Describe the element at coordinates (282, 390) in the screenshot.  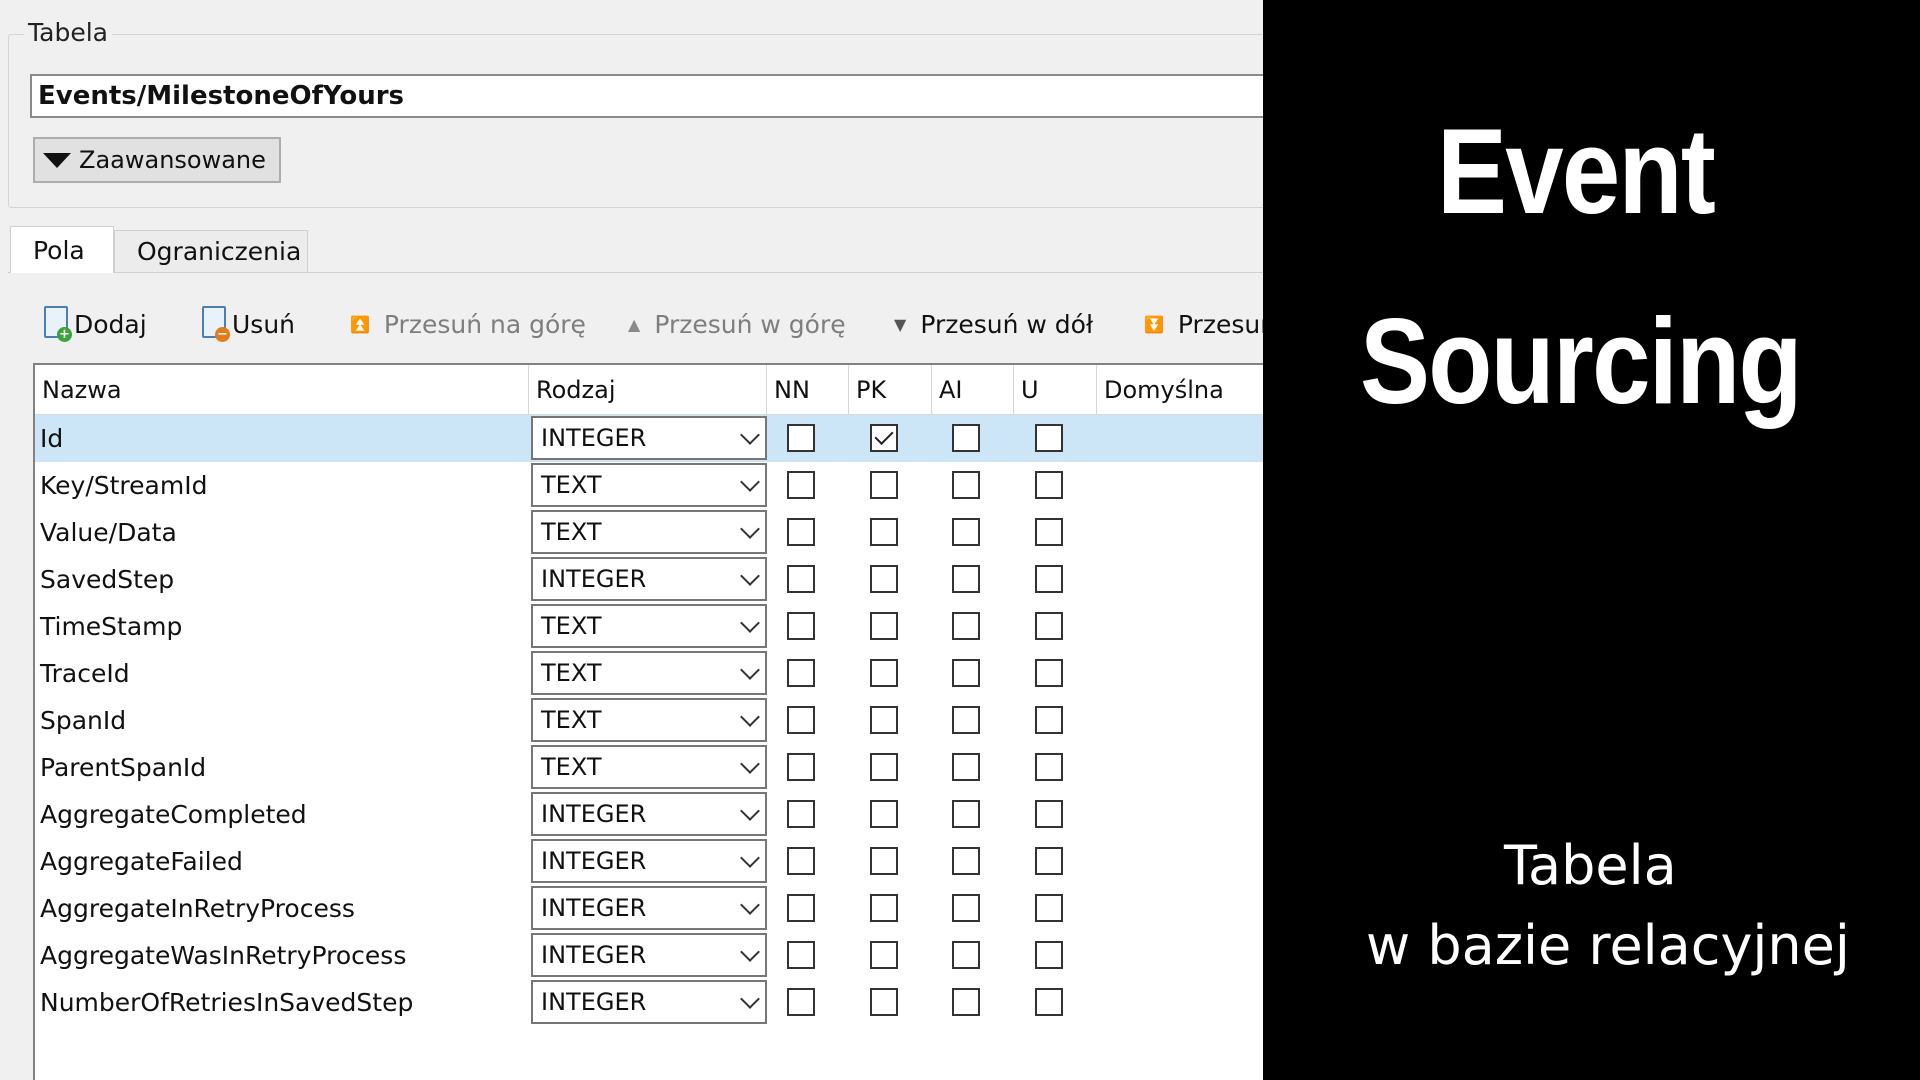
I see `column-header-name: Nazwa` at that location.